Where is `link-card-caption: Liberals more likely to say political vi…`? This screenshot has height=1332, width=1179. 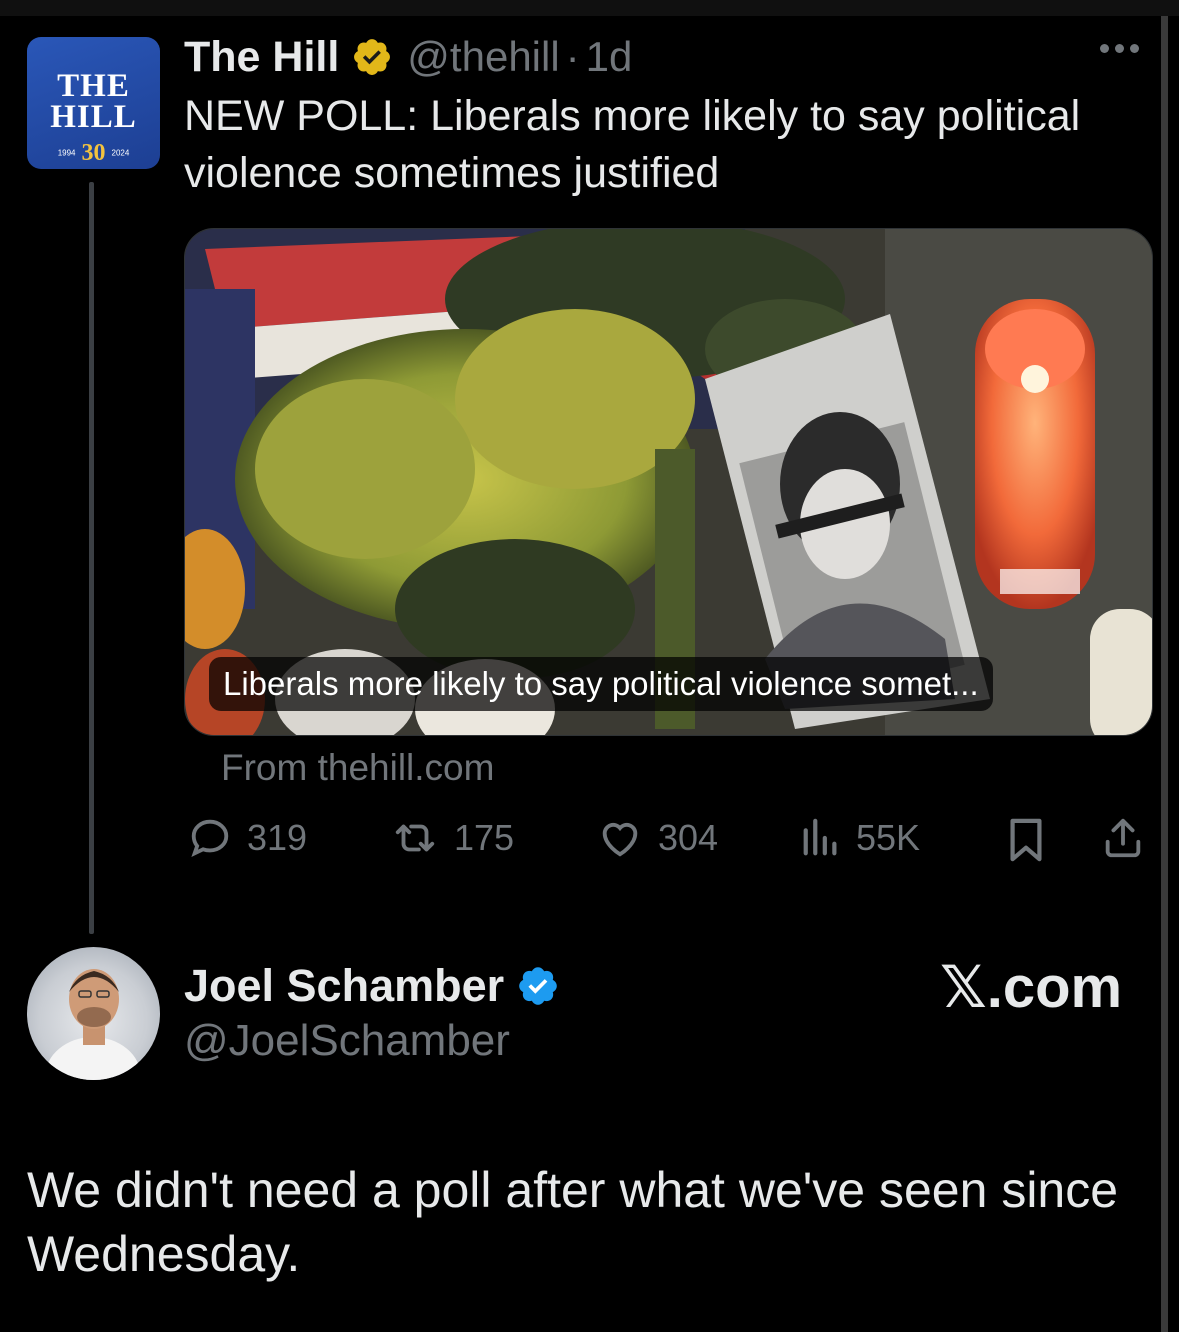
link-card-caption: Liberals more likely to say political vi… is located at coordinates (601, 684).